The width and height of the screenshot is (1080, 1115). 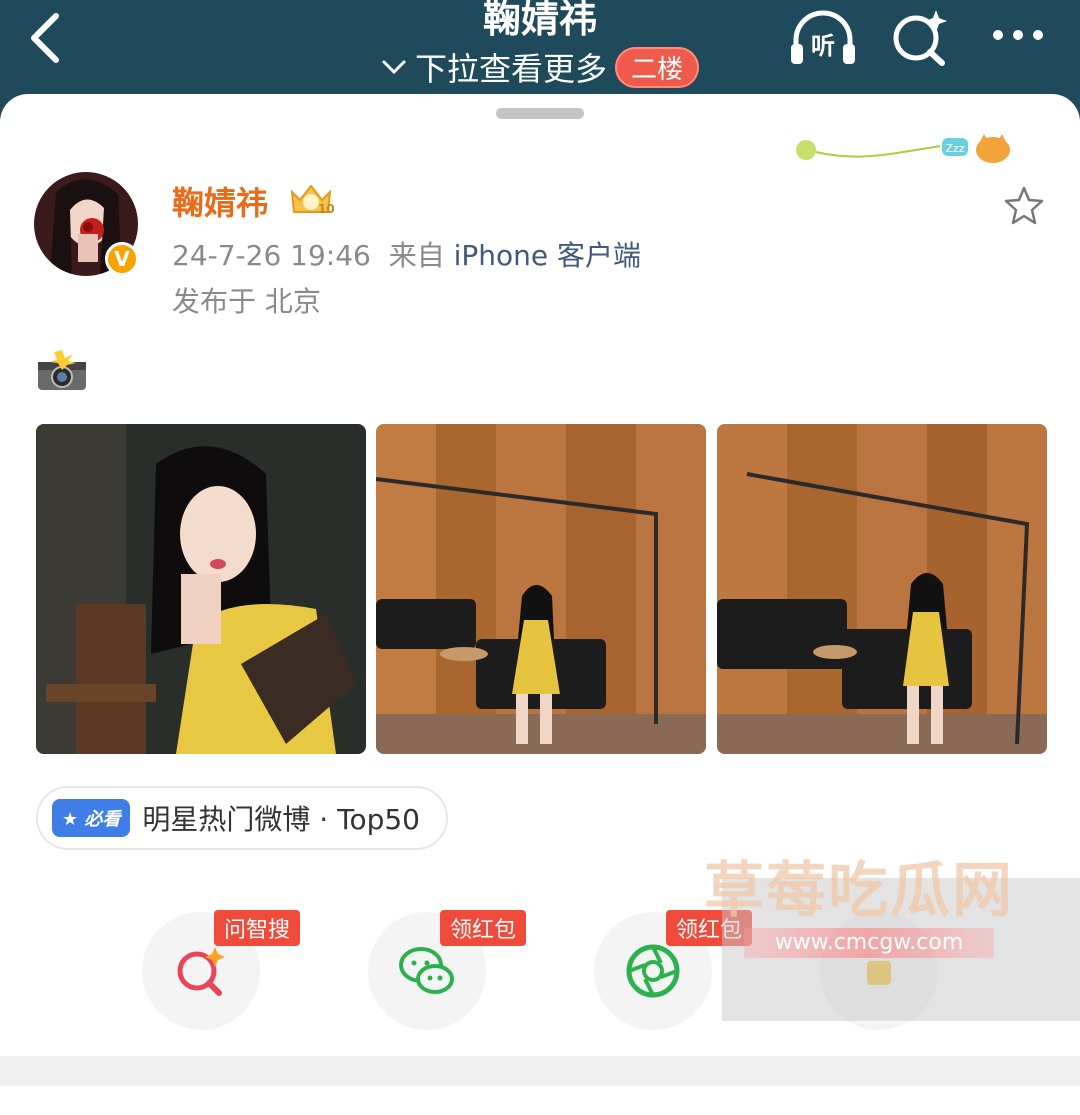 What do you see at coordinates (220, 201) in the screenshot?
I see `username: 鞠婧祎` at bounding box center [220, 201].